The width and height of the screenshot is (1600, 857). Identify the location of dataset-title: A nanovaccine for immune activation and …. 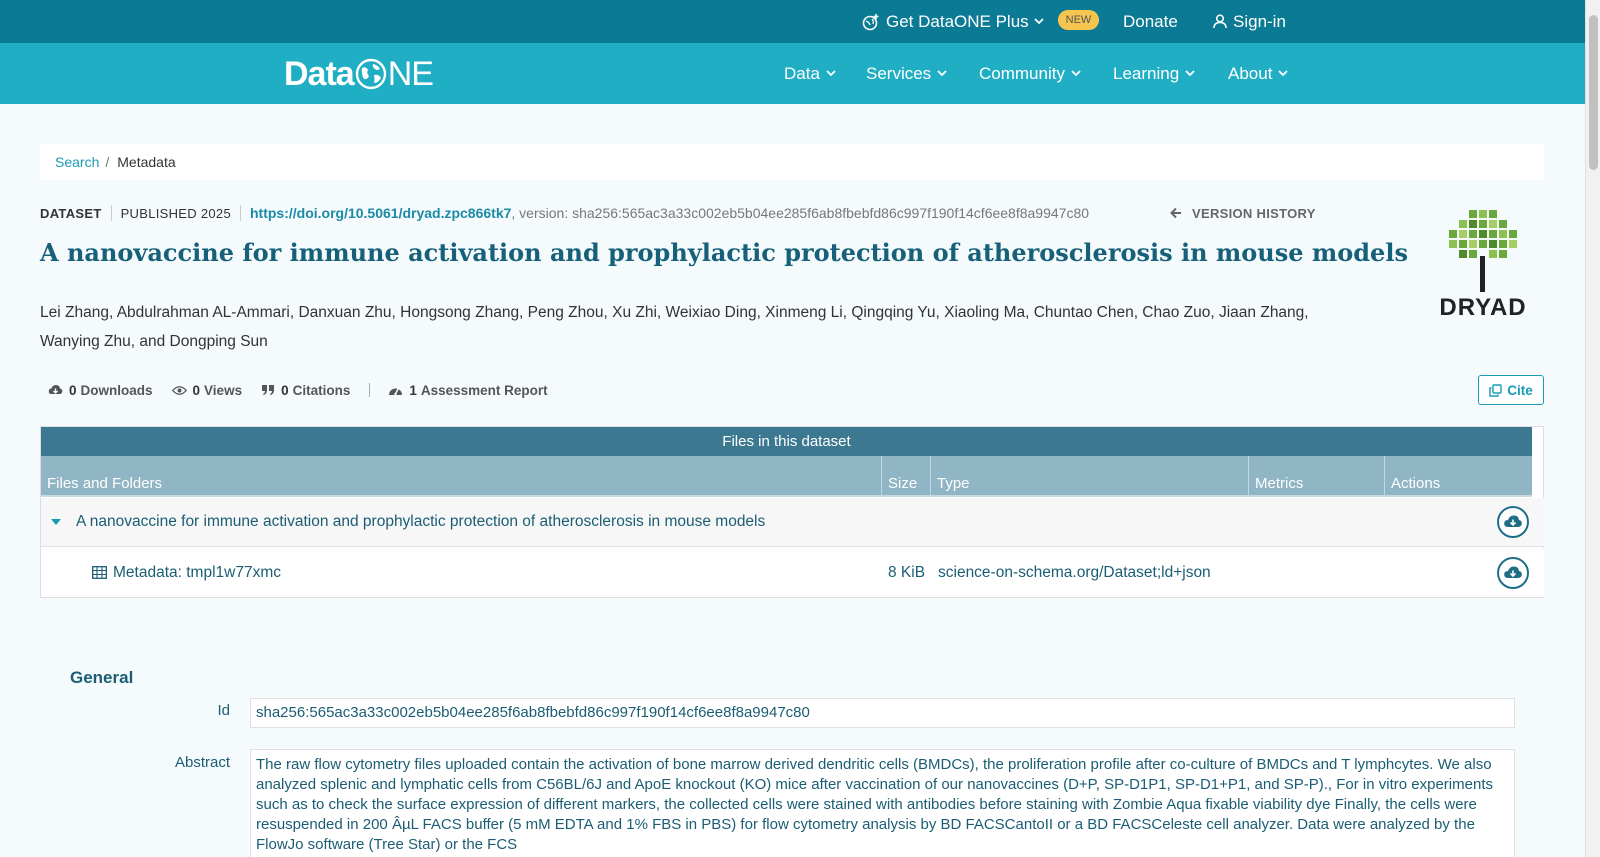
(724, 252).